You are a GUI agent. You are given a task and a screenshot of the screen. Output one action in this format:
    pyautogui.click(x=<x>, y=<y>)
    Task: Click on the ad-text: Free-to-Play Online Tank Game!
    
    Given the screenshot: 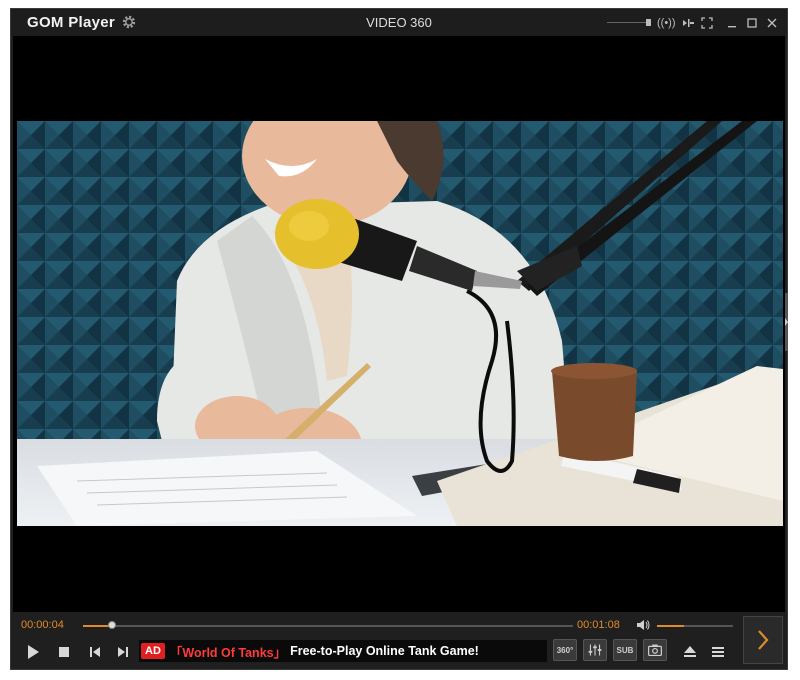 What is the action you would take?
    pyautogui.click(x=384, y=651)
    